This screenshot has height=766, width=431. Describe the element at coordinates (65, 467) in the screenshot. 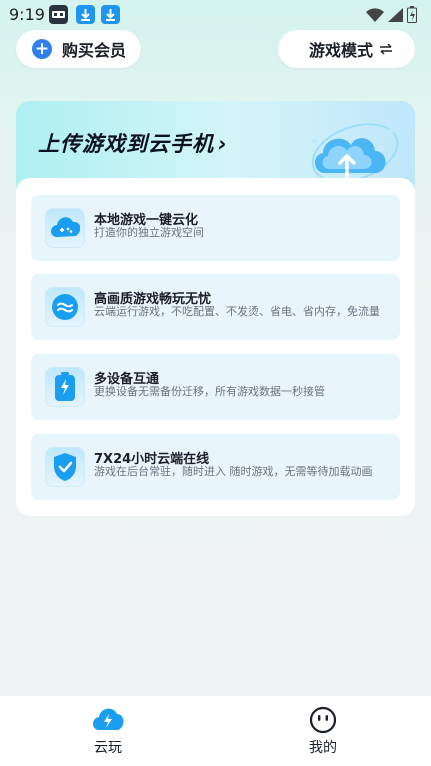

I see `shield-check-icon` at that location.